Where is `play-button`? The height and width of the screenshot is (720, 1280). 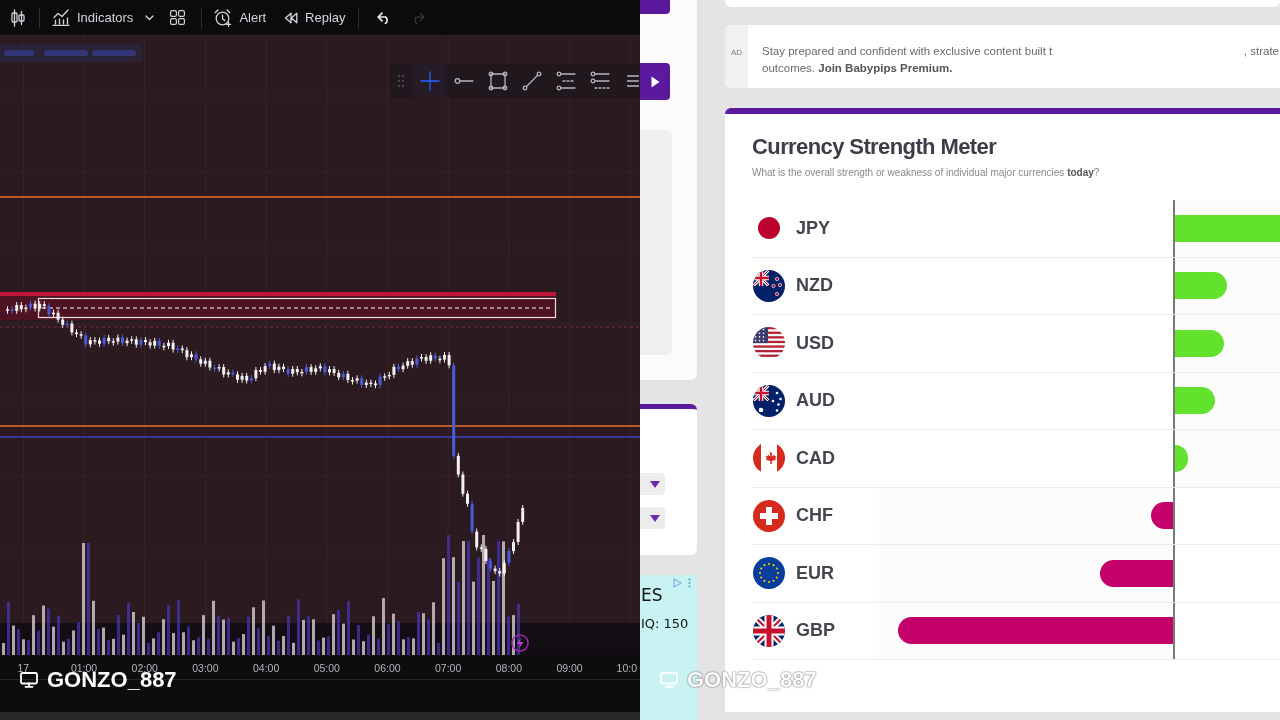 play-button is located at coordinates (655, 81).